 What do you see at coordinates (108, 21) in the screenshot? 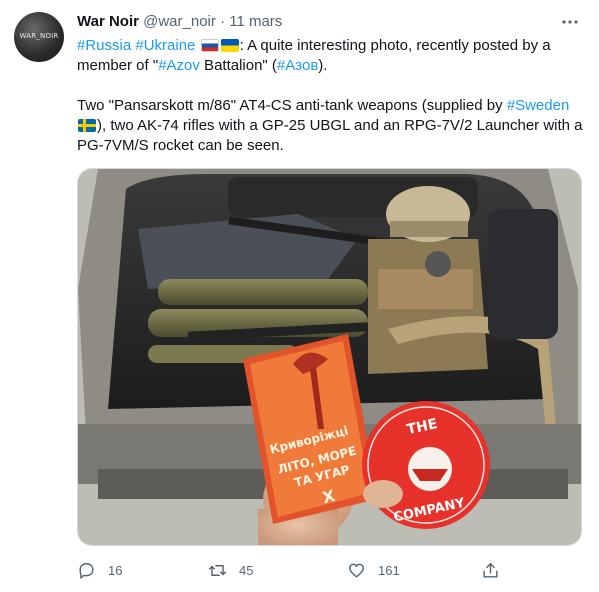
I see `author-name: War Noir` at bounding box center [108, 21].